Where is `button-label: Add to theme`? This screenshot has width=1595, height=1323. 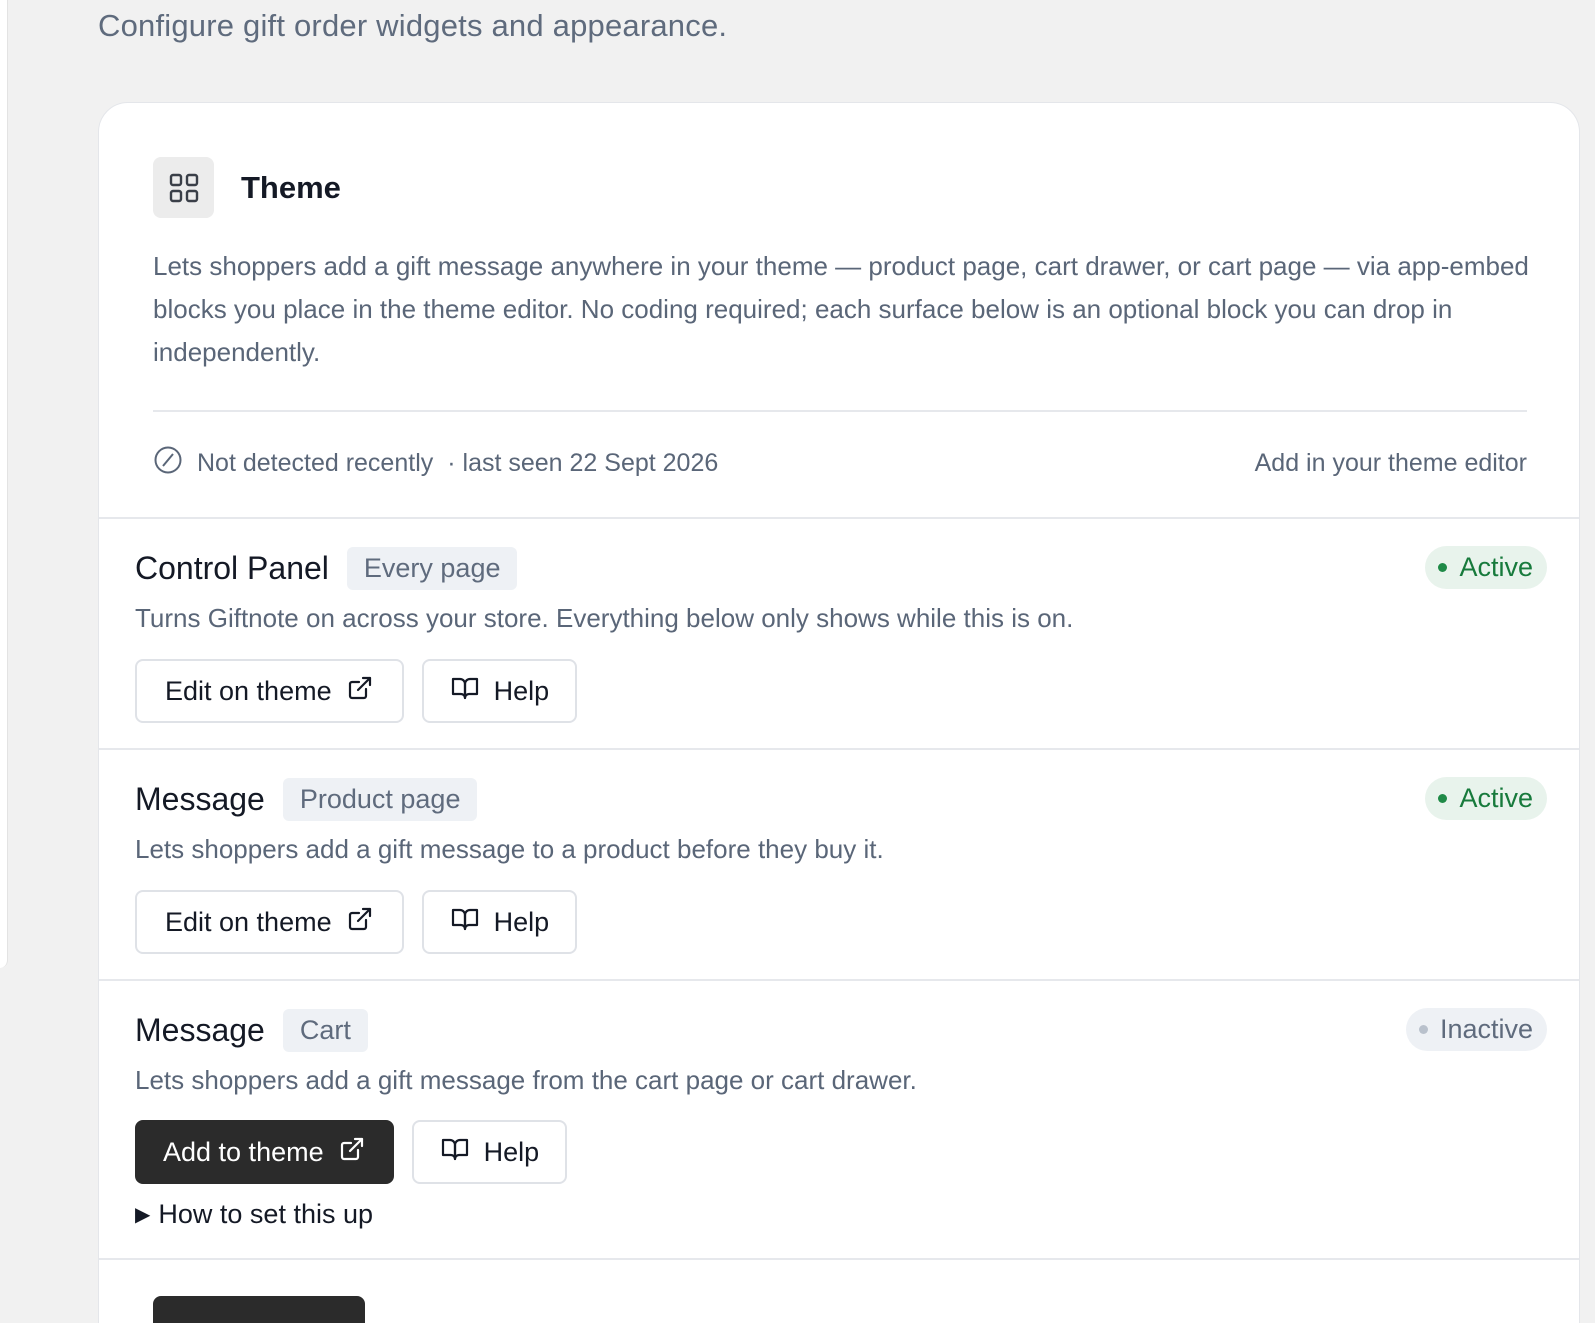 button-label: Add to theme is located at coordinates (243, 1151).